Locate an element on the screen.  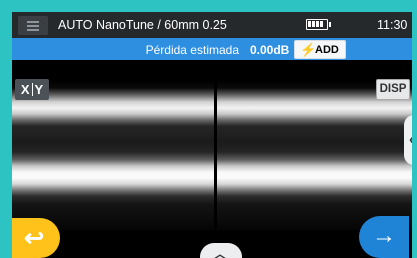
bottom-panel-tab: ︿ is located at coordinates (221, 250).